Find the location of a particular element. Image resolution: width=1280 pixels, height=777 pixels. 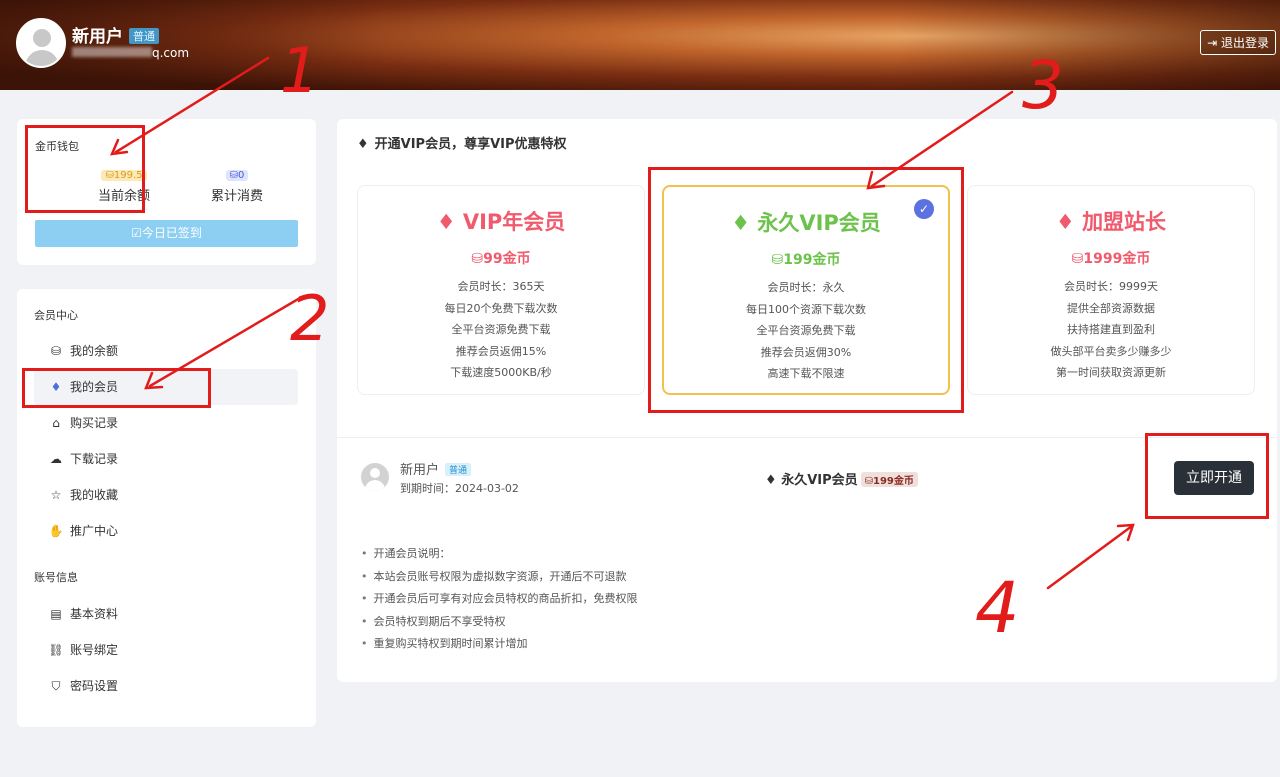

plan-feature: 全平台资源免费下载 is located at coordinates (501, 329).